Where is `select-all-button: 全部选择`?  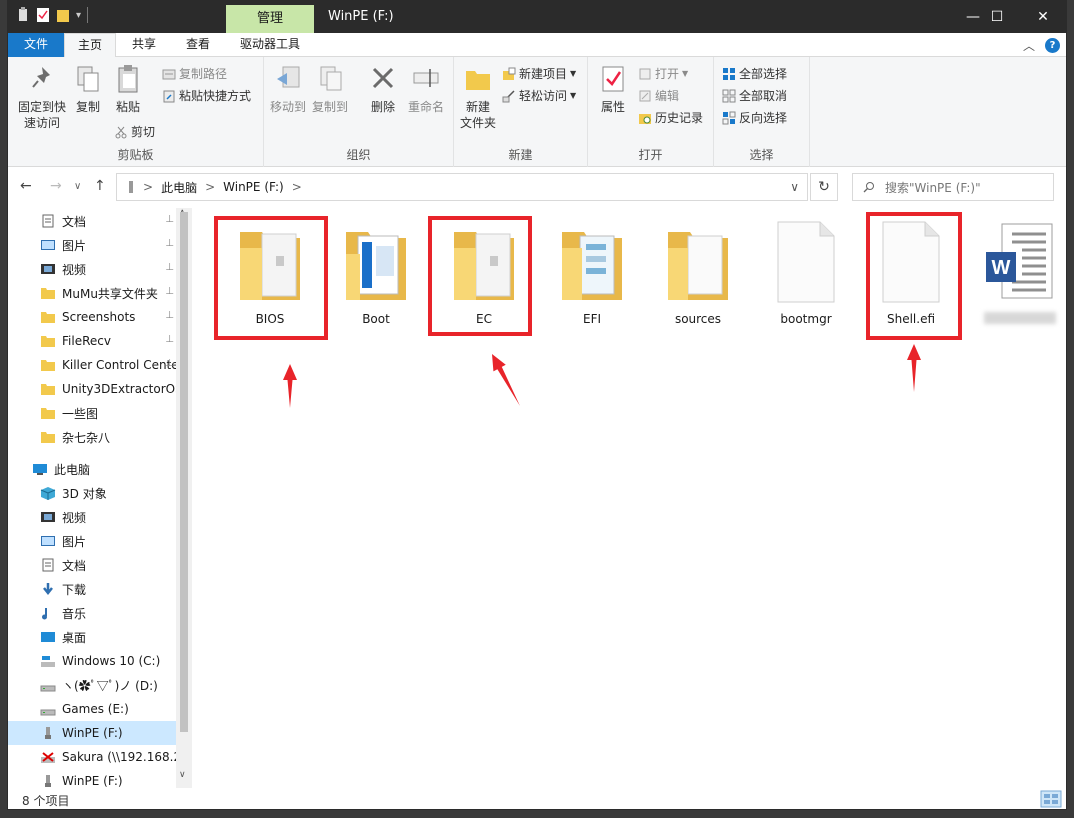 select-all-button: 全部选择 is located at coordinates (754, 73).